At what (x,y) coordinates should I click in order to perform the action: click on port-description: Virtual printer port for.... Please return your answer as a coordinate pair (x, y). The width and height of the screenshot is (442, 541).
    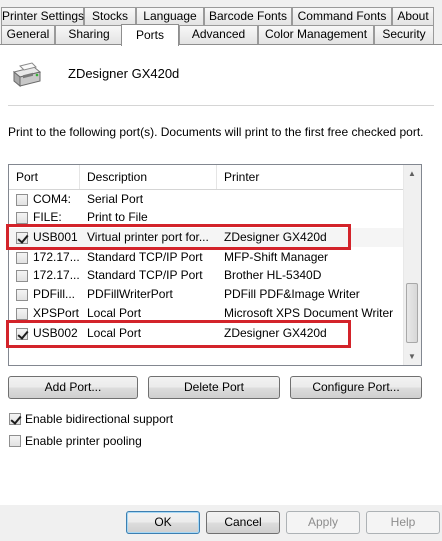
    Looking at the image, I should click on (148, 237).